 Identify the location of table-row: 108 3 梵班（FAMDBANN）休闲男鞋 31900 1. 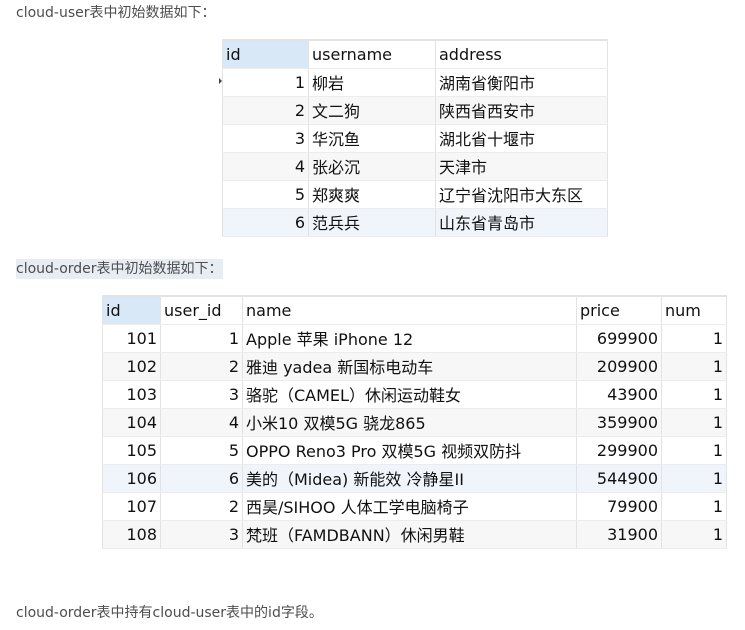
(414, 534).